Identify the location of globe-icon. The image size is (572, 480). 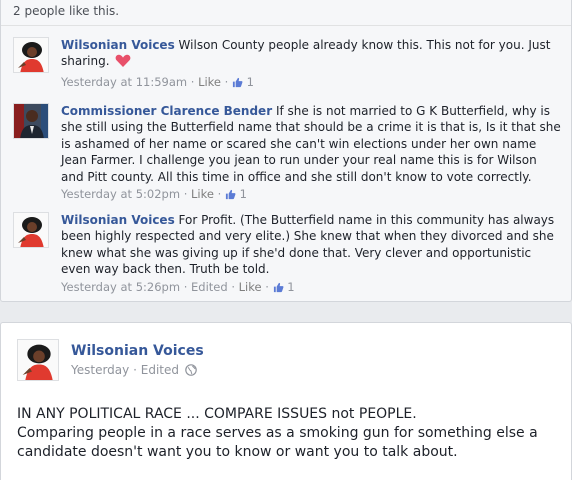
(191, 371).